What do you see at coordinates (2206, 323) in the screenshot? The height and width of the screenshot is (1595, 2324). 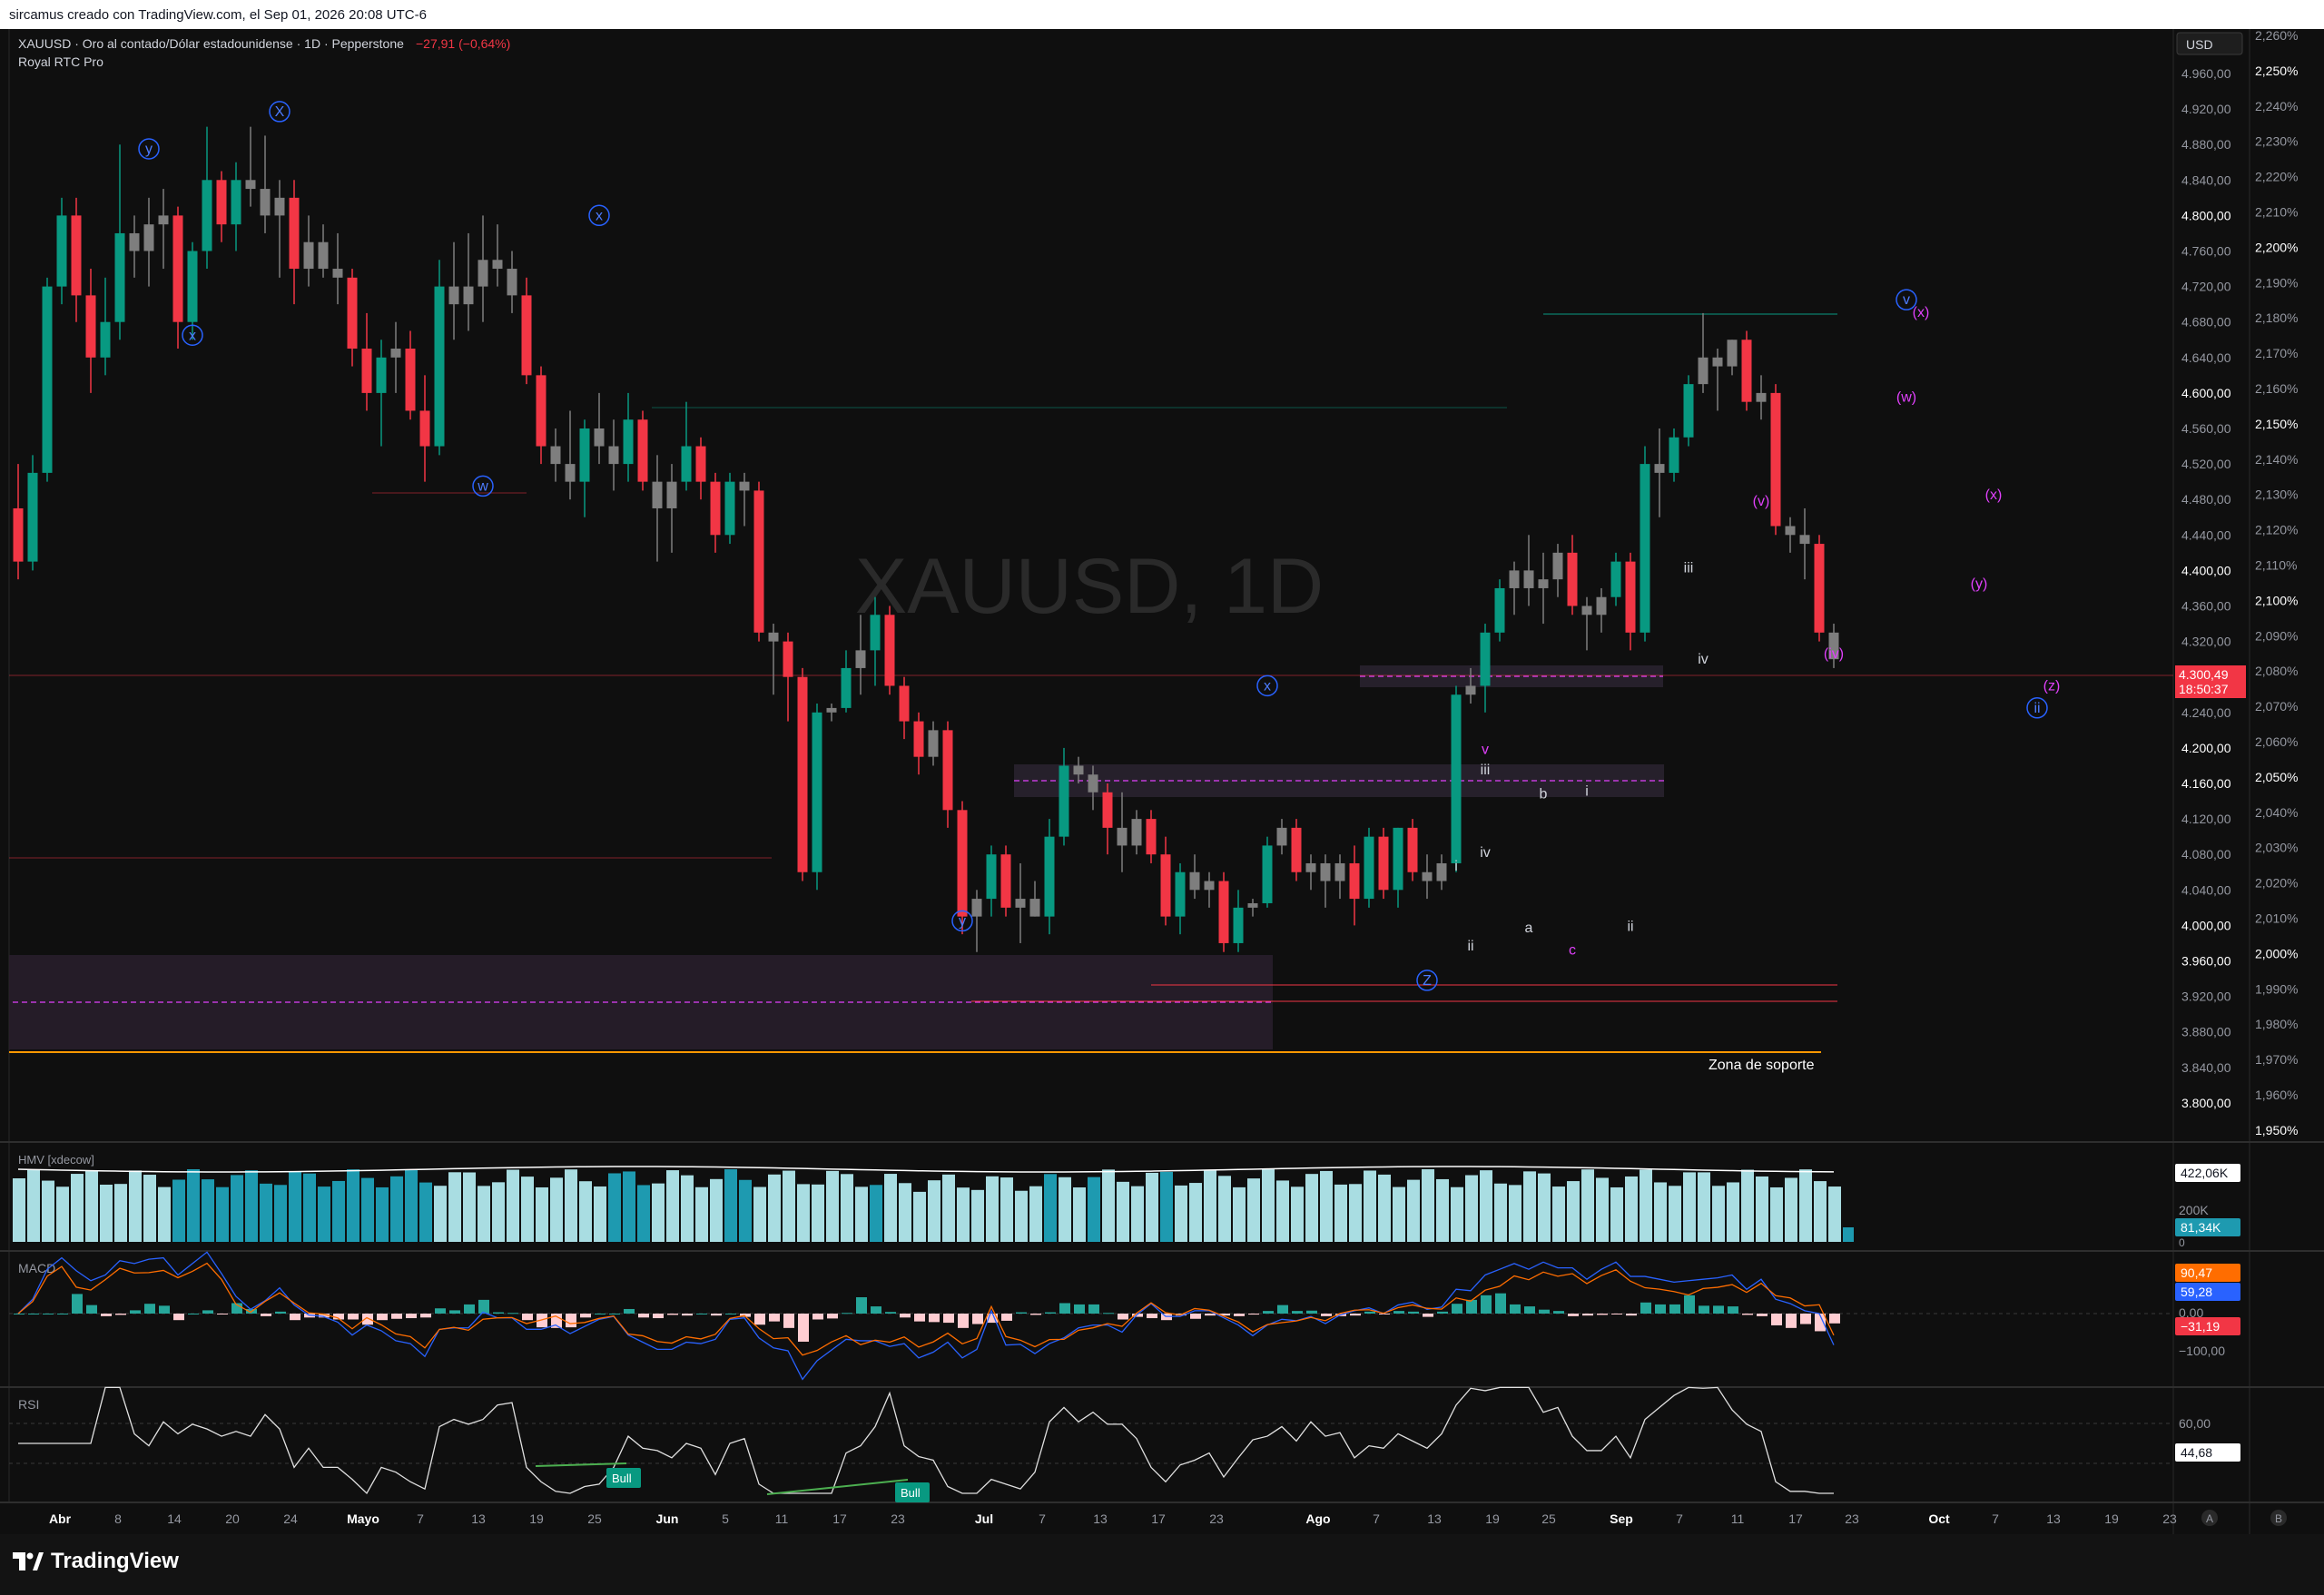 I see `price-tick-label: 4.680,00` at bounding box center [2206, 323].